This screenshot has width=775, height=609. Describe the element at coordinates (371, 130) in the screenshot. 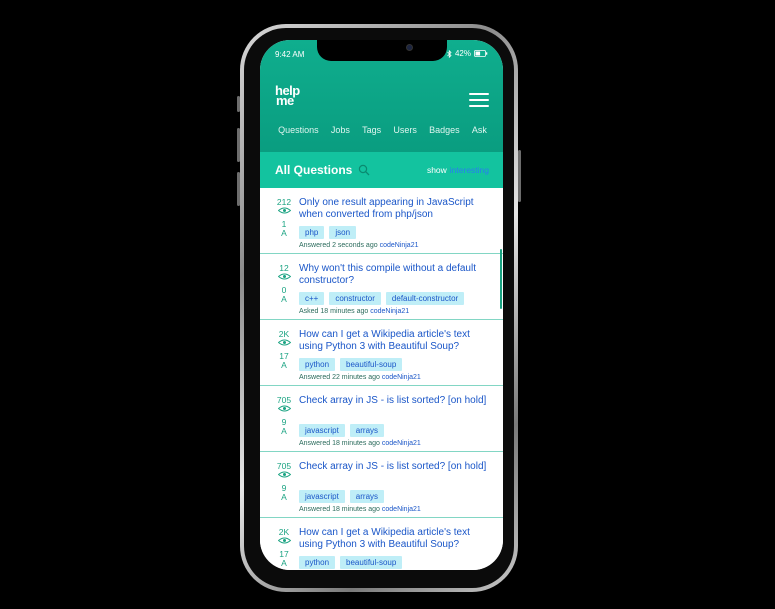

I see `nav-tags: Tags` at that location.